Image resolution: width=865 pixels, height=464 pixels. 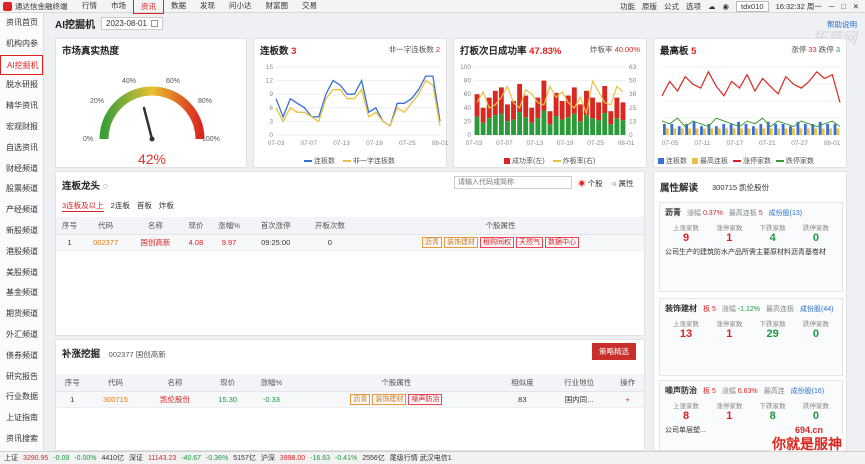 I want to click on minimize-icon: ─, so click(x=831, y=6).